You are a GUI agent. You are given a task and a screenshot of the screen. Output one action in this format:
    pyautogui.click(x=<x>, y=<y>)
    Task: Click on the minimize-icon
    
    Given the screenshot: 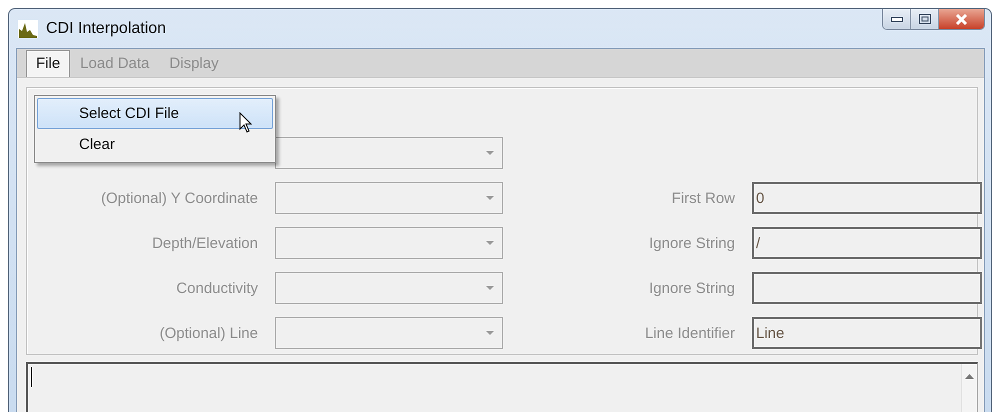 What is the action you would take?
    pyautogui.click(x=896, y=19)
    